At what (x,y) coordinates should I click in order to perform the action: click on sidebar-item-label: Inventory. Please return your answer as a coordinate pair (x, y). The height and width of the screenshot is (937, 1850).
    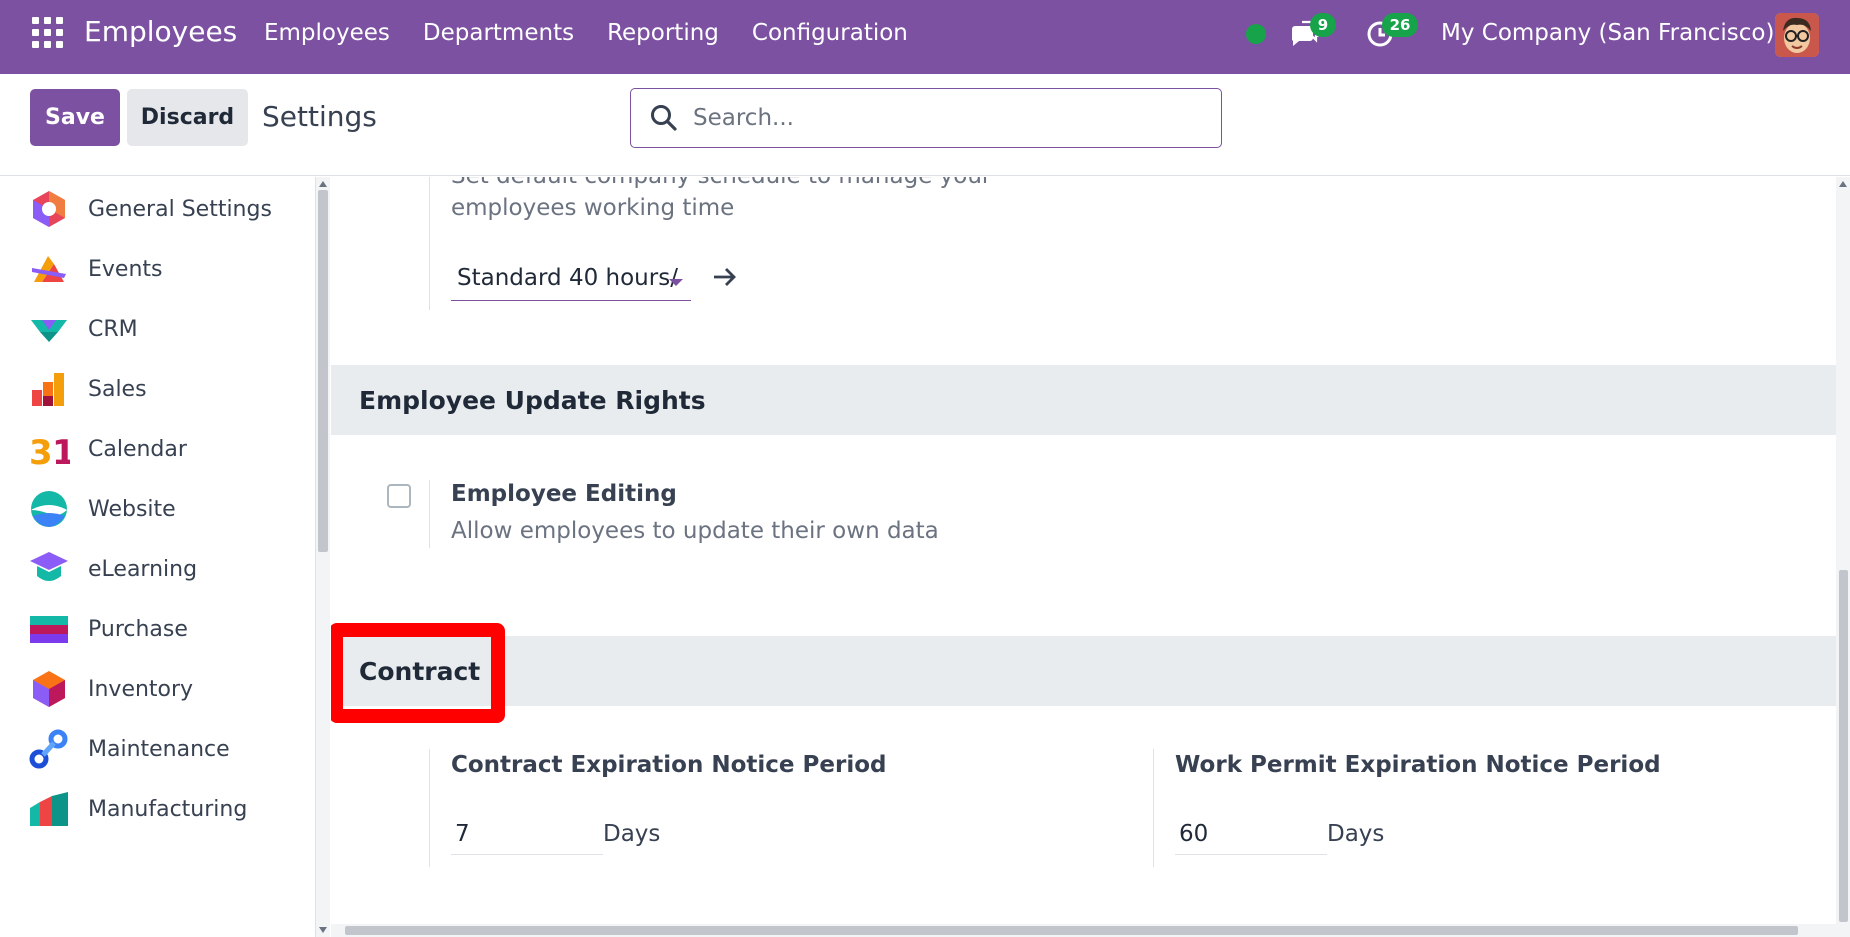
    Looking at the image, I should click on (141, 689).